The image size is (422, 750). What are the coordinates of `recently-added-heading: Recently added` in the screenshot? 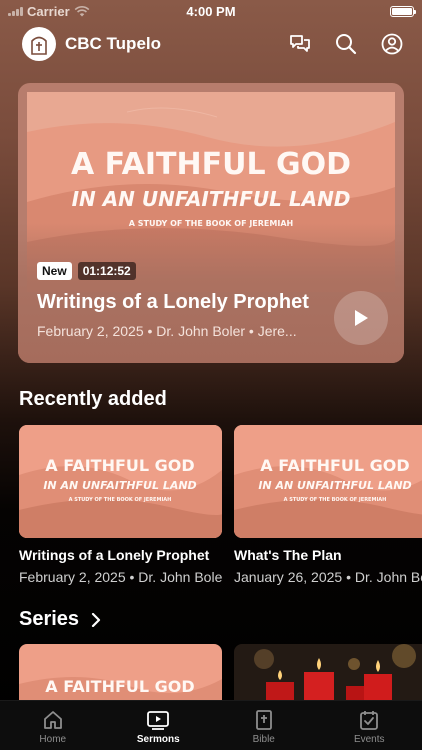 It's located at (93, 399).